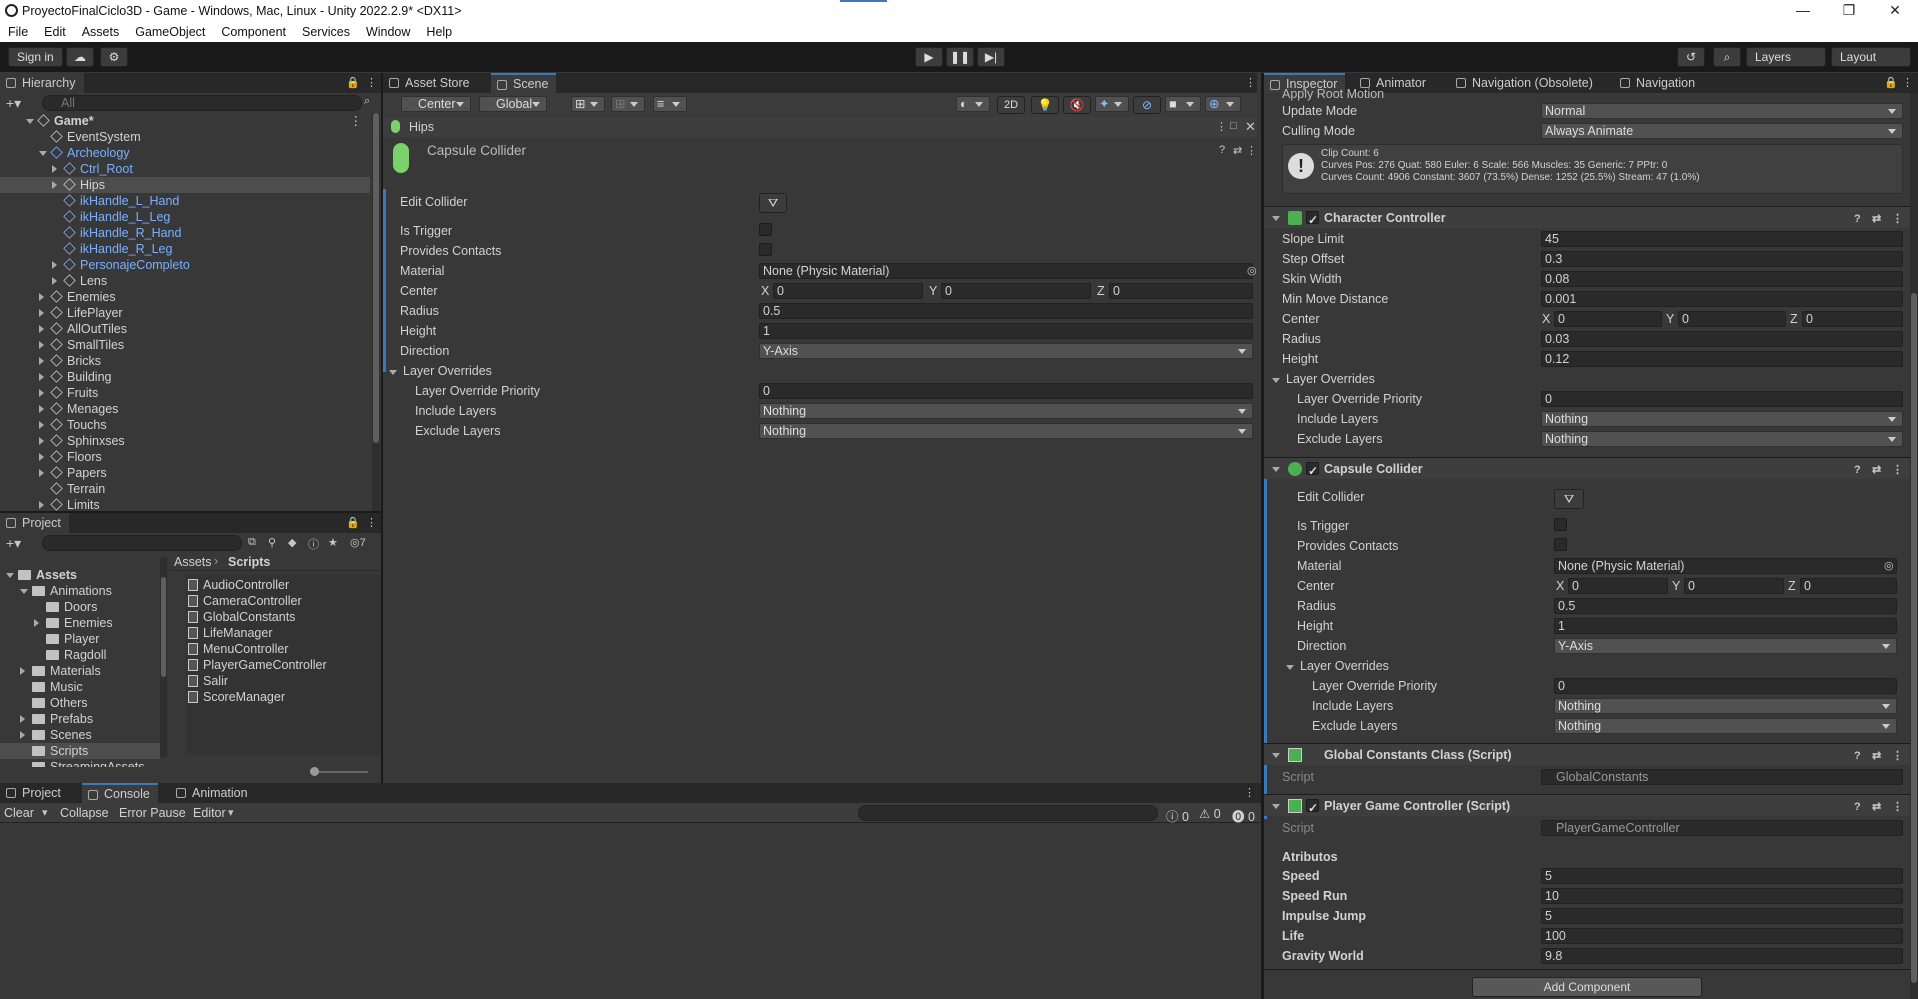 This screenshot has height=999, width=1918. I want to click on hierarchy-item: Lens, so click(185, 281).